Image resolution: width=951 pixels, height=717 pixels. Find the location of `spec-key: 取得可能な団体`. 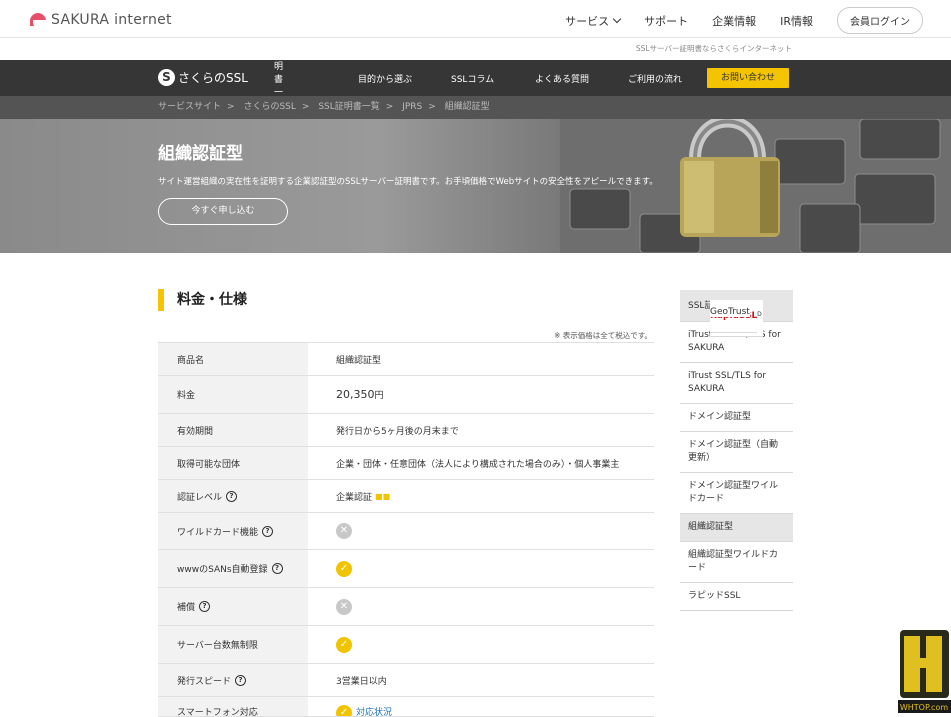

spec-key: 取得可能な団体 is located at coordinates (233, 463).